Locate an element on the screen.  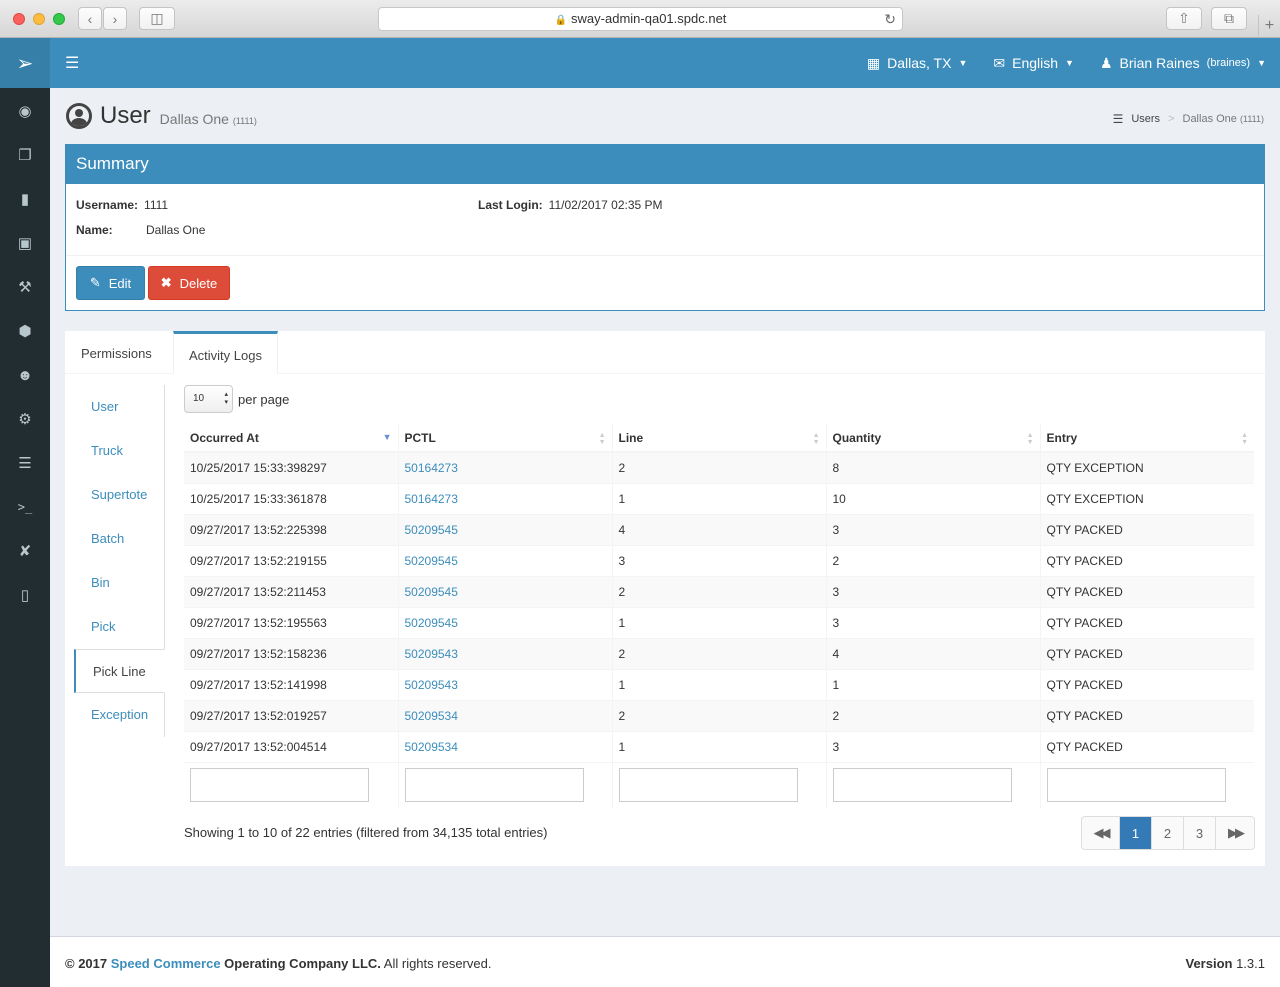
user-handle: (braines) is located at coordinates (1228, 63).